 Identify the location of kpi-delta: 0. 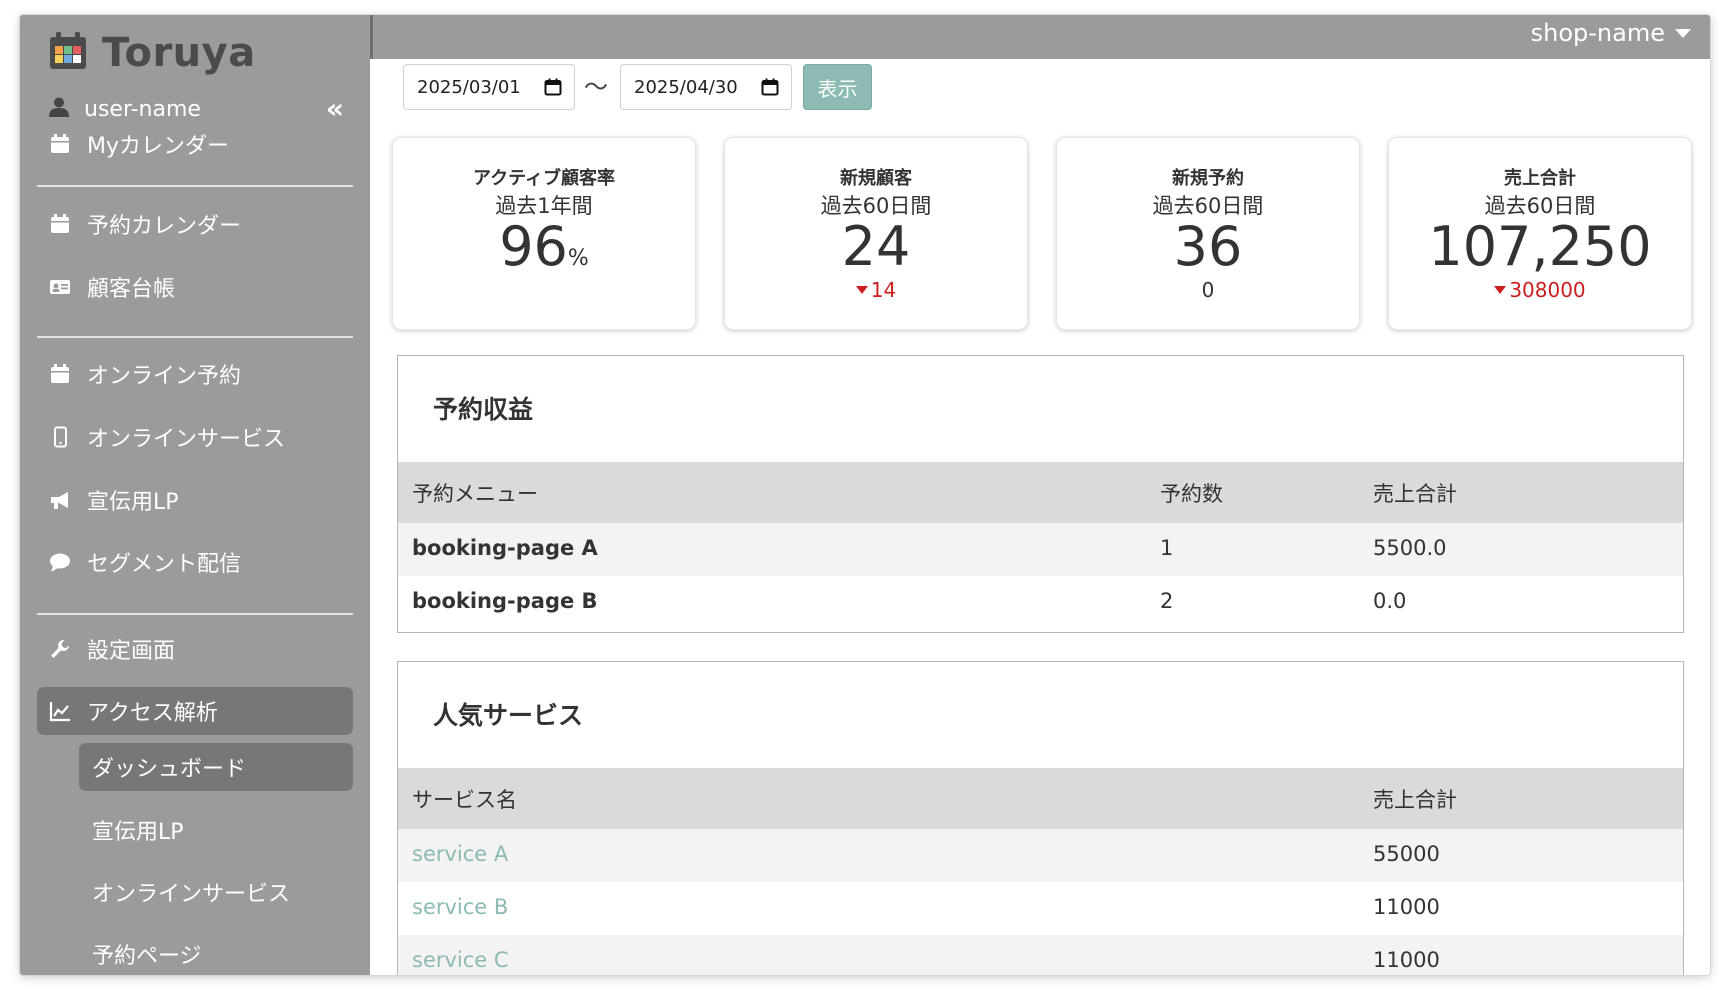
(1208, 290).